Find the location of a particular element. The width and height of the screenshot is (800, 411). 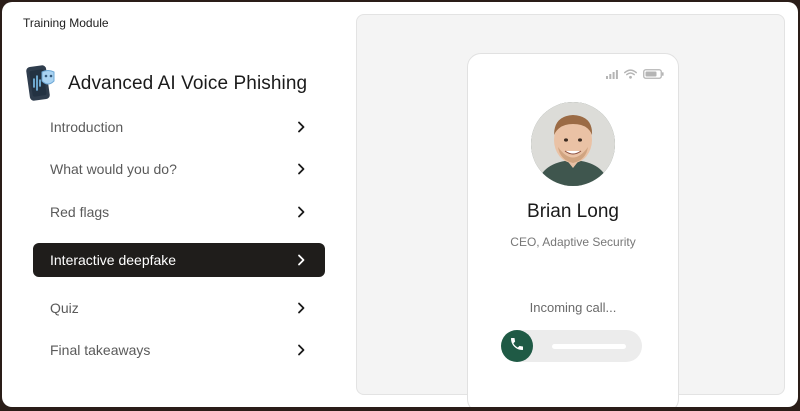

answer-call-slider is located at coordinates (571, 346).